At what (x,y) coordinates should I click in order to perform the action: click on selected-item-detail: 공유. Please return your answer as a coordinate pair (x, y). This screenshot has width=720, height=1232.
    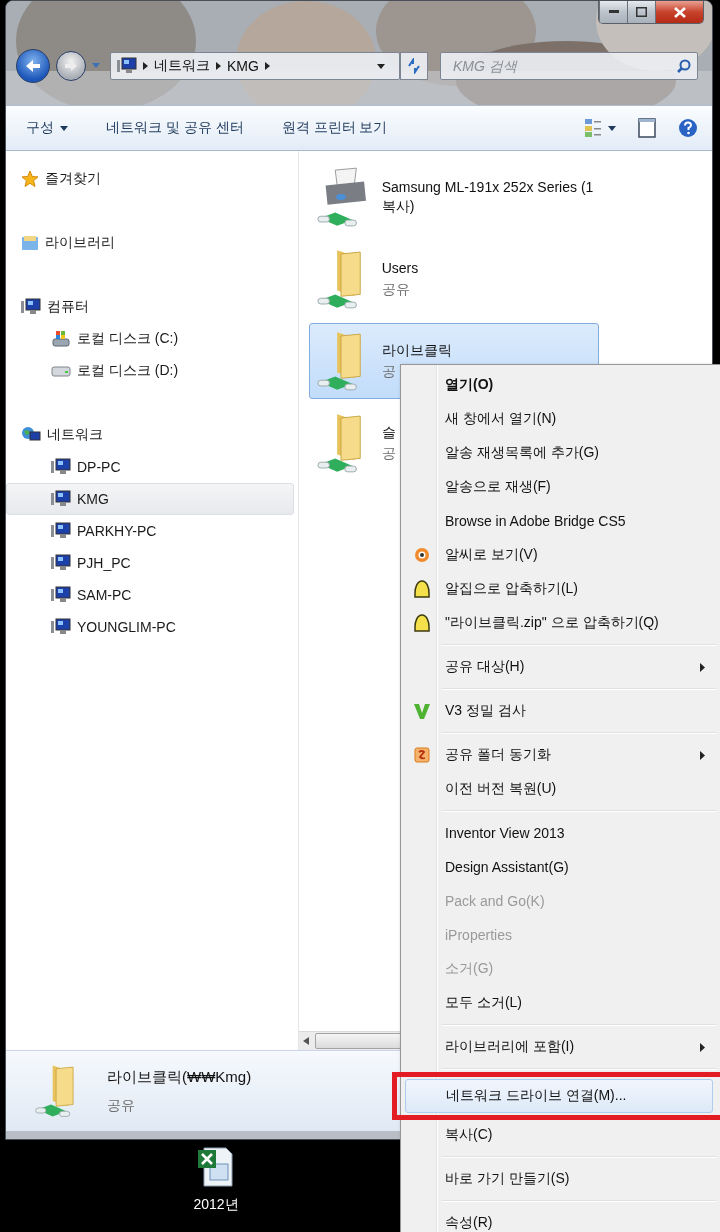
    Looking at the image, I should click on (121, 1105).